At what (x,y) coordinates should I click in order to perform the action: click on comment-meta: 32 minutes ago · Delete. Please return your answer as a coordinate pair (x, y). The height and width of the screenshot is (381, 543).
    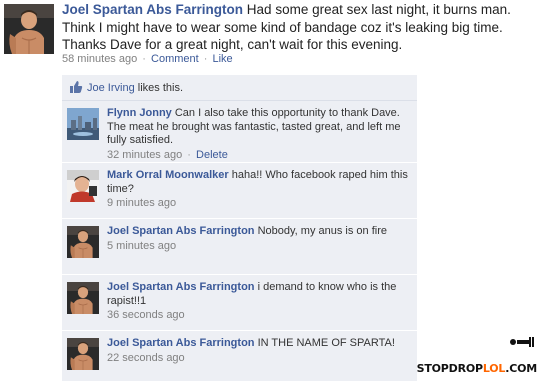
    Looking at the image, I should click on (259, 155).